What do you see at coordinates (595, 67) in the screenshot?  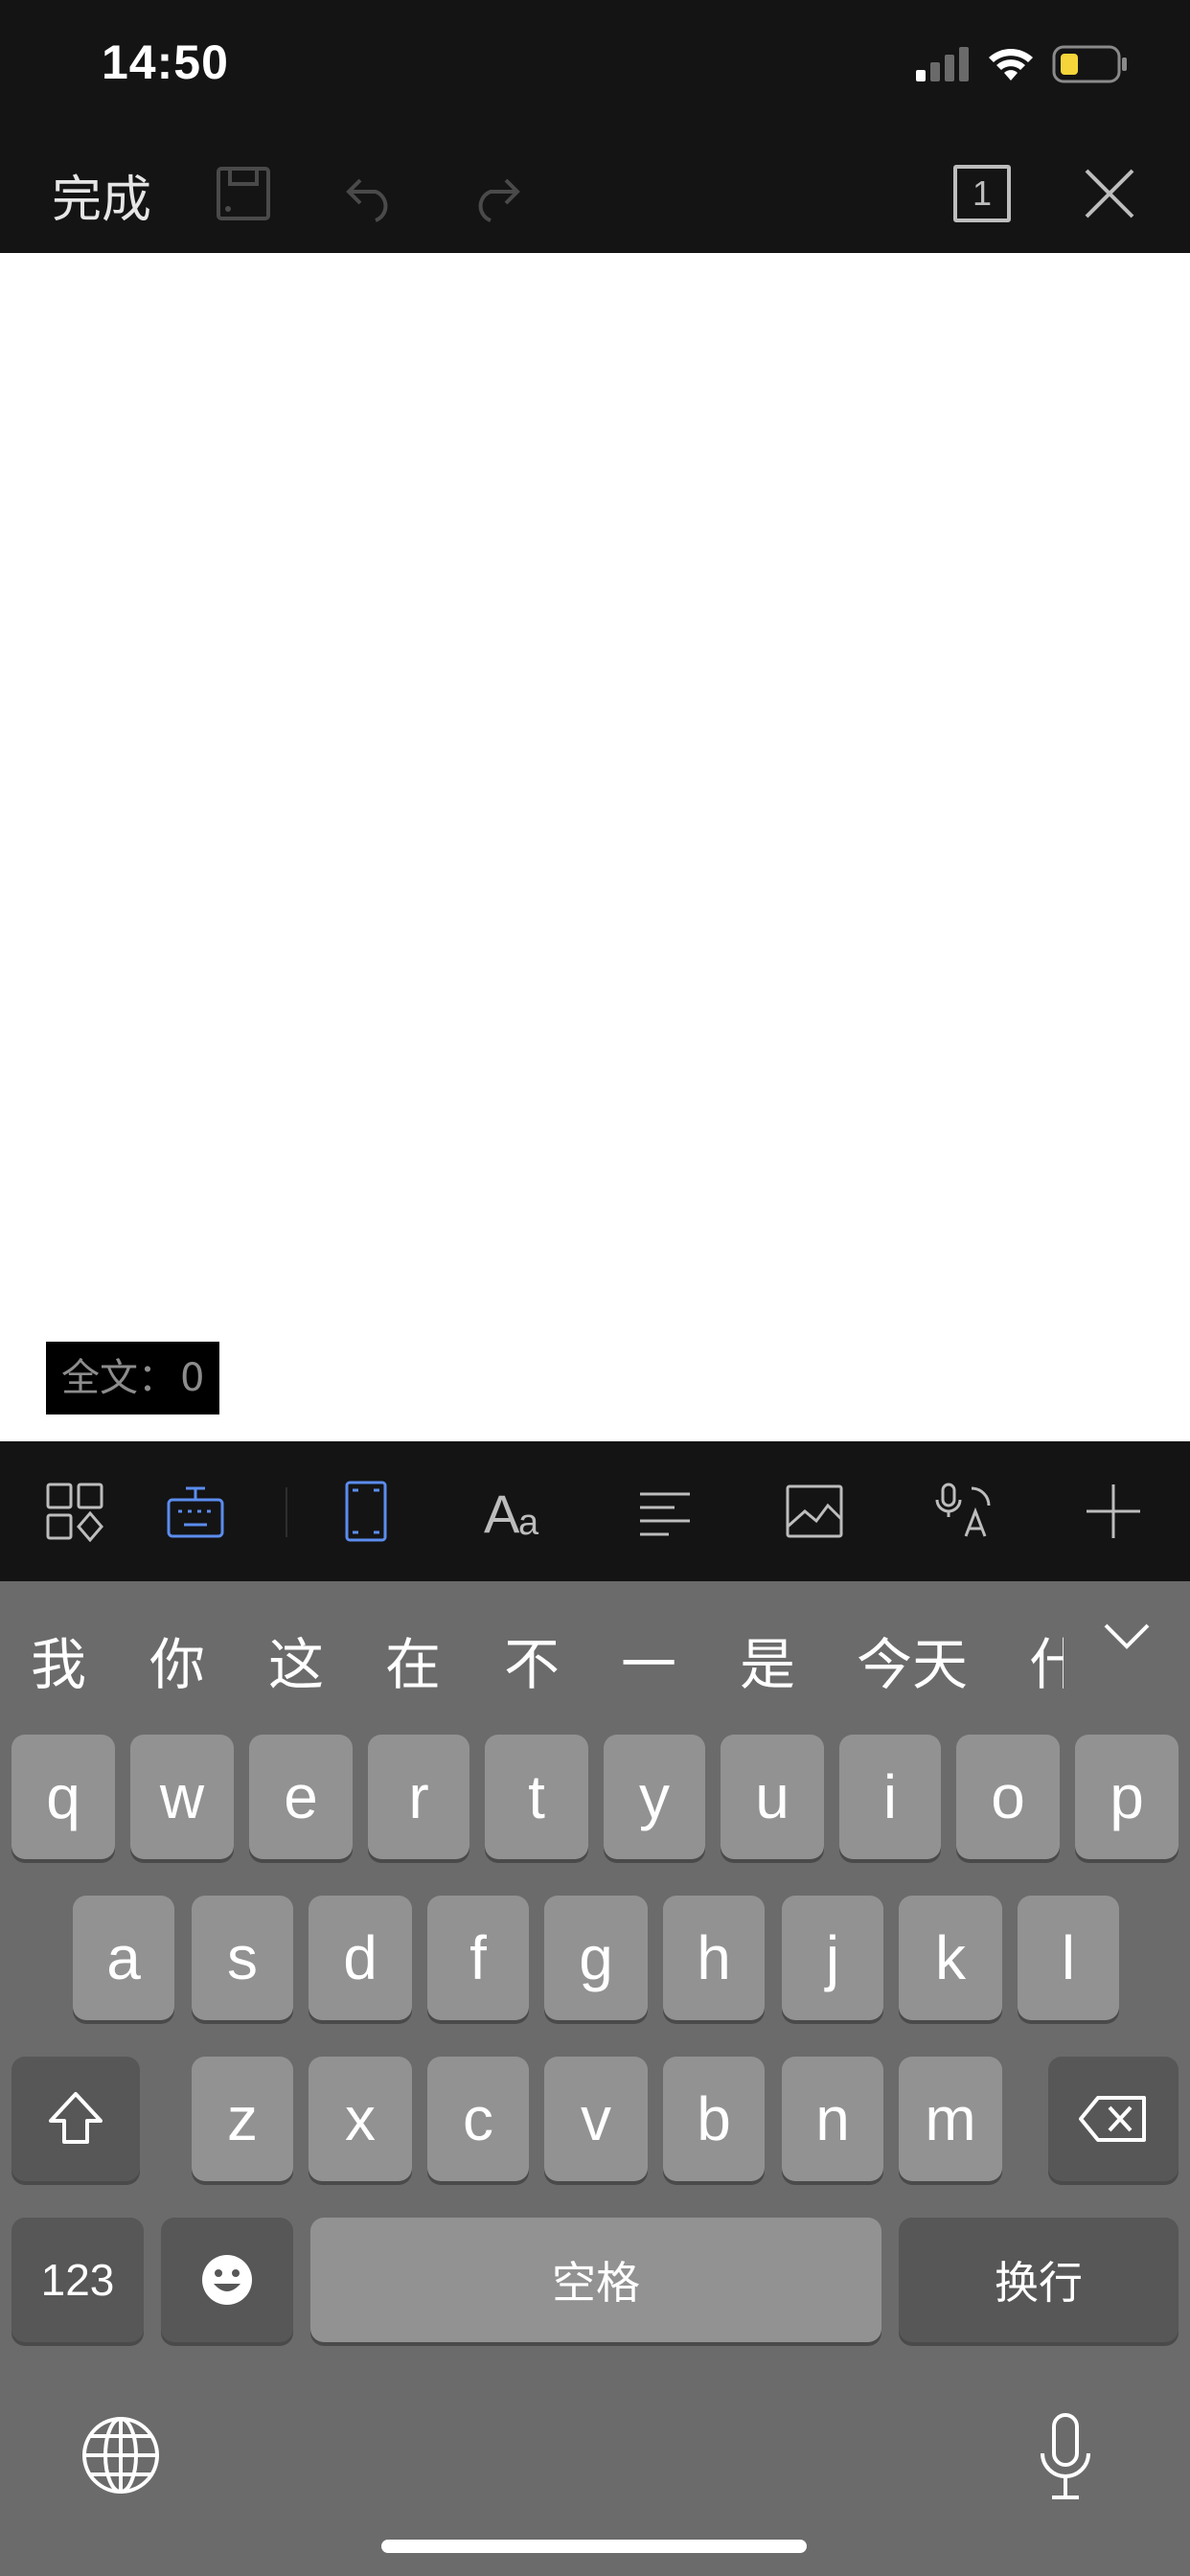 I see `status-bar: 14:50` at bounding box center [595, 67].